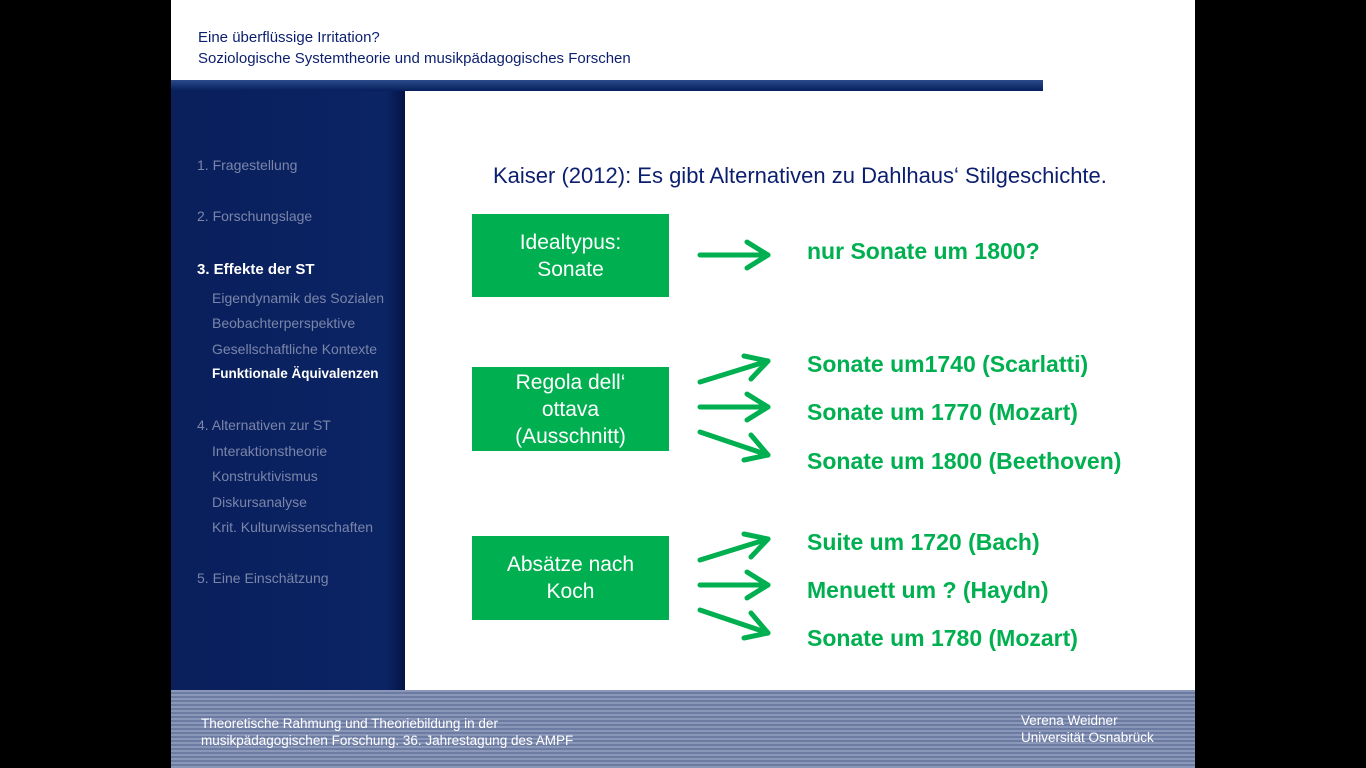 The width and height of the screenshot is (1366, 768). I want to click on result-sonate-1740: Sonate um1740 (Scarlatti), so click(948, 364).